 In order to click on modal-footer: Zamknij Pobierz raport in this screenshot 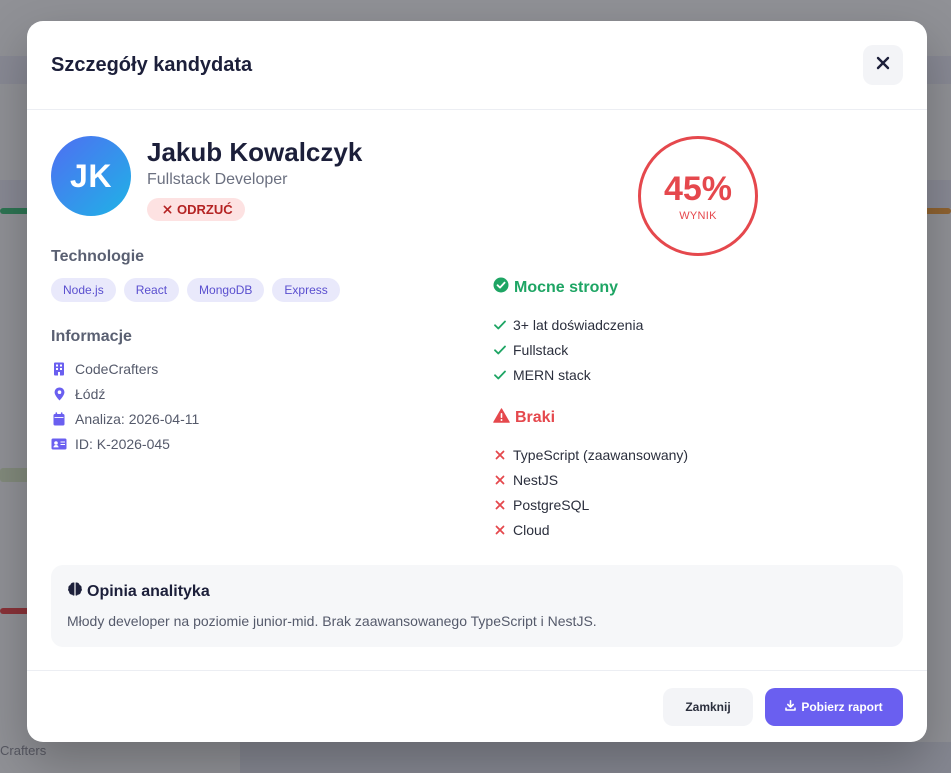, I will do `click(477, 706)`.